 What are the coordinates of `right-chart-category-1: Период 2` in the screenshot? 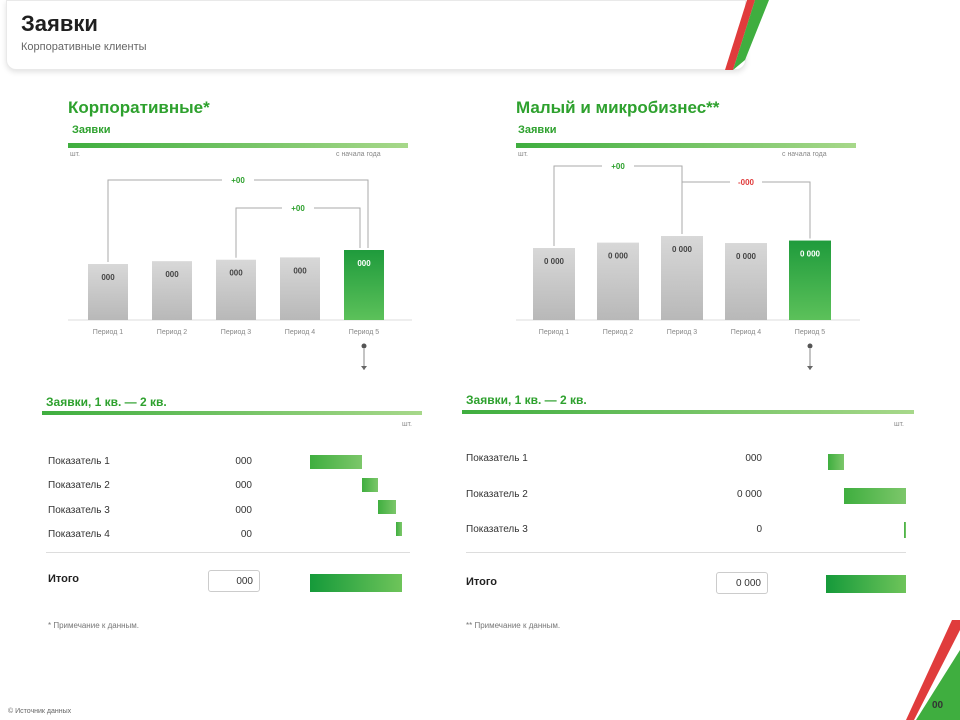 It's located at (618, 332).